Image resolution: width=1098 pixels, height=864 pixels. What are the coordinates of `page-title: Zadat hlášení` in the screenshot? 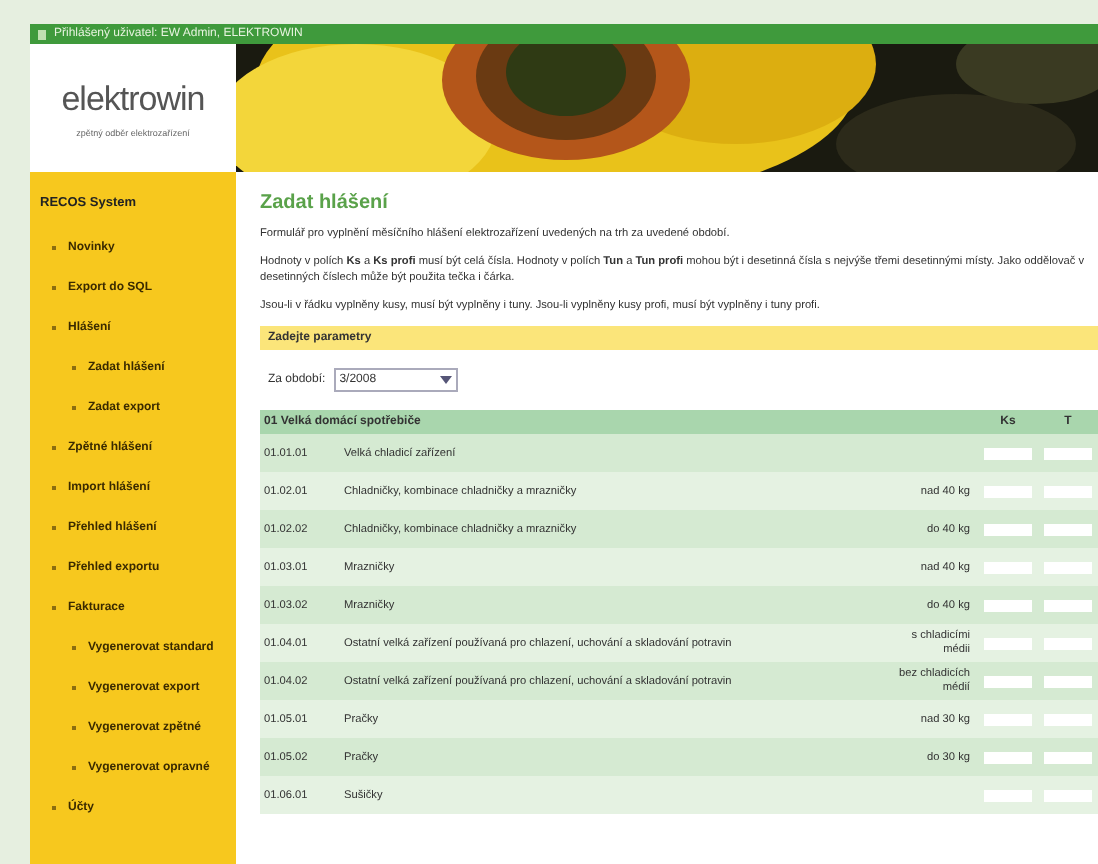 It's located at (325, 203).